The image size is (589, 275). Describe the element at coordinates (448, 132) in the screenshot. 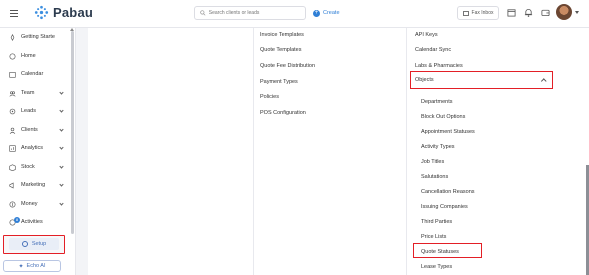

I see `objects-link-appointment-statuses: Appointment Statuses` at that location.